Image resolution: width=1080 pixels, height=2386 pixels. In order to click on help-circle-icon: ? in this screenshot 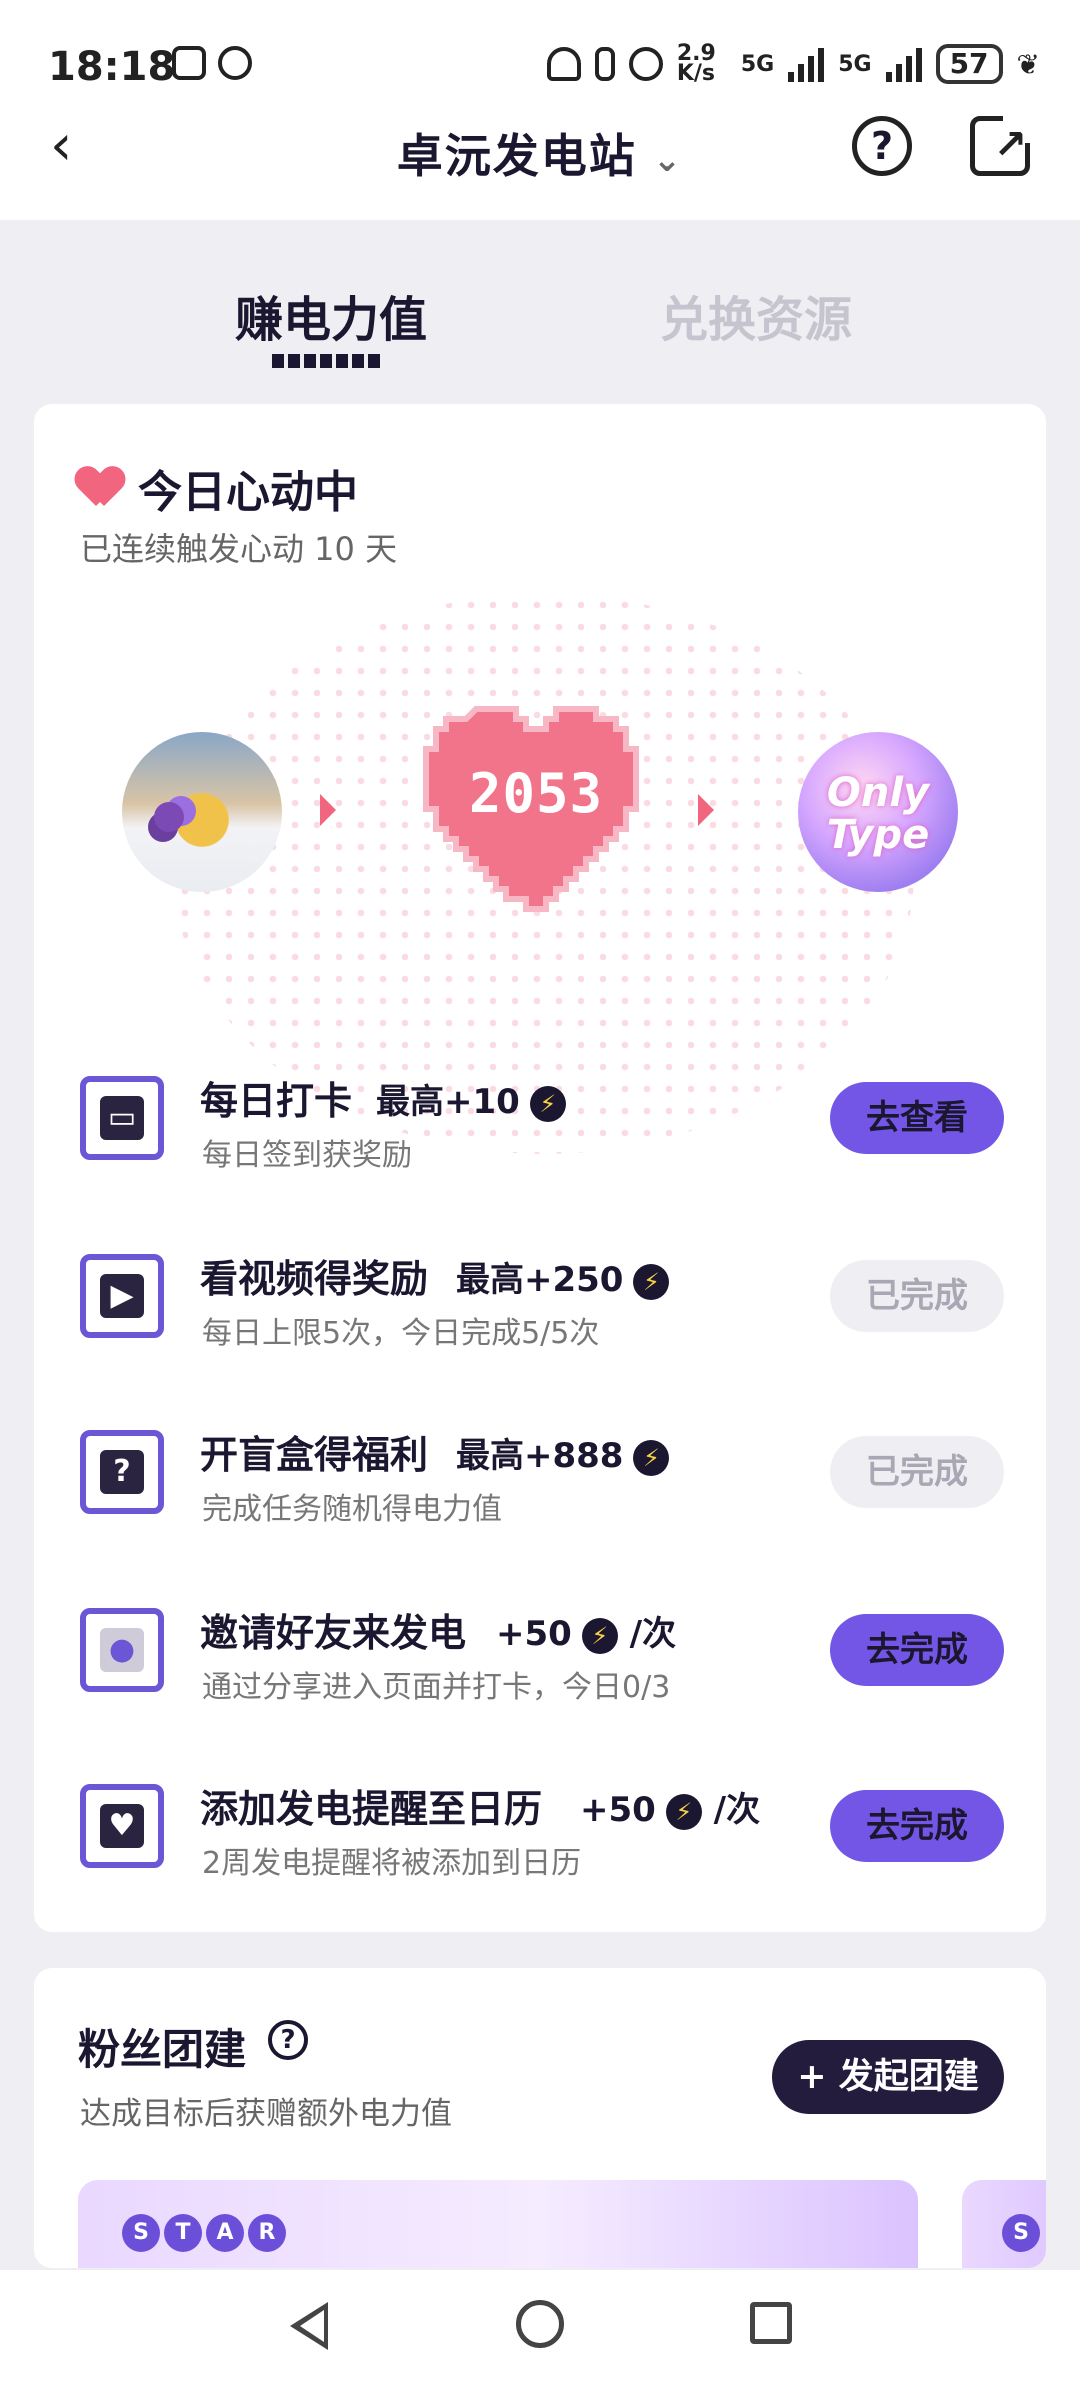, I will do `click(288, 2040)`.